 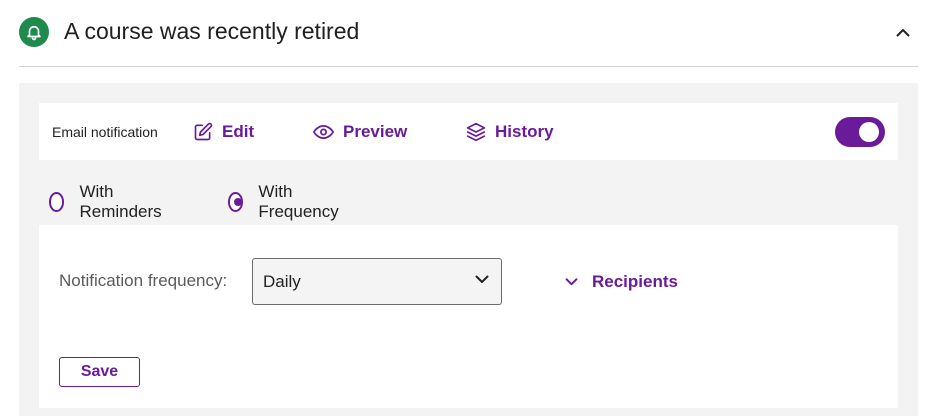 What do you see at coordinates (298, 201) in the screenshot?
I see `radio-label: With Frequency` at bounding box center [298, 201].